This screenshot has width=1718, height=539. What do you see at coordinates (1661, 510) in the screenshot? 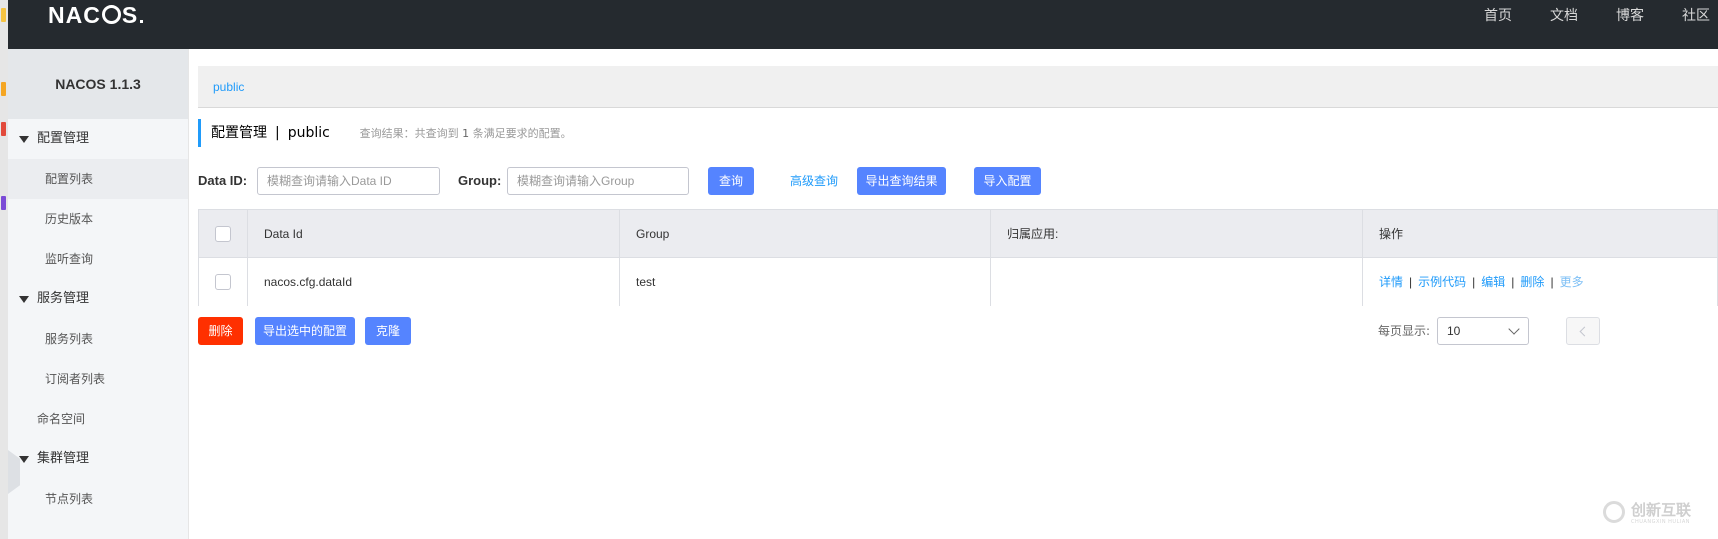
I see `watermark-text: 创新互联` at bounding box center [1661, 510].